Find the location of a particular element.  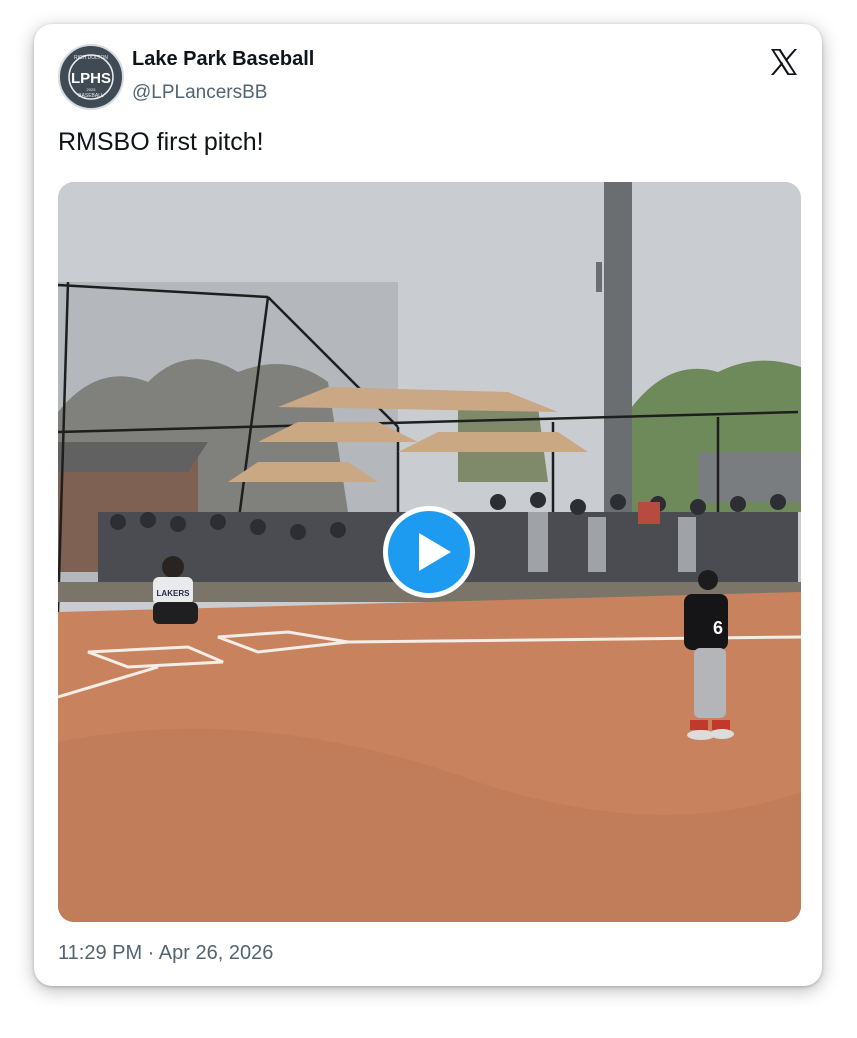

tweet-text: RMSBO first pitch! is located at coordinates (161, 142).